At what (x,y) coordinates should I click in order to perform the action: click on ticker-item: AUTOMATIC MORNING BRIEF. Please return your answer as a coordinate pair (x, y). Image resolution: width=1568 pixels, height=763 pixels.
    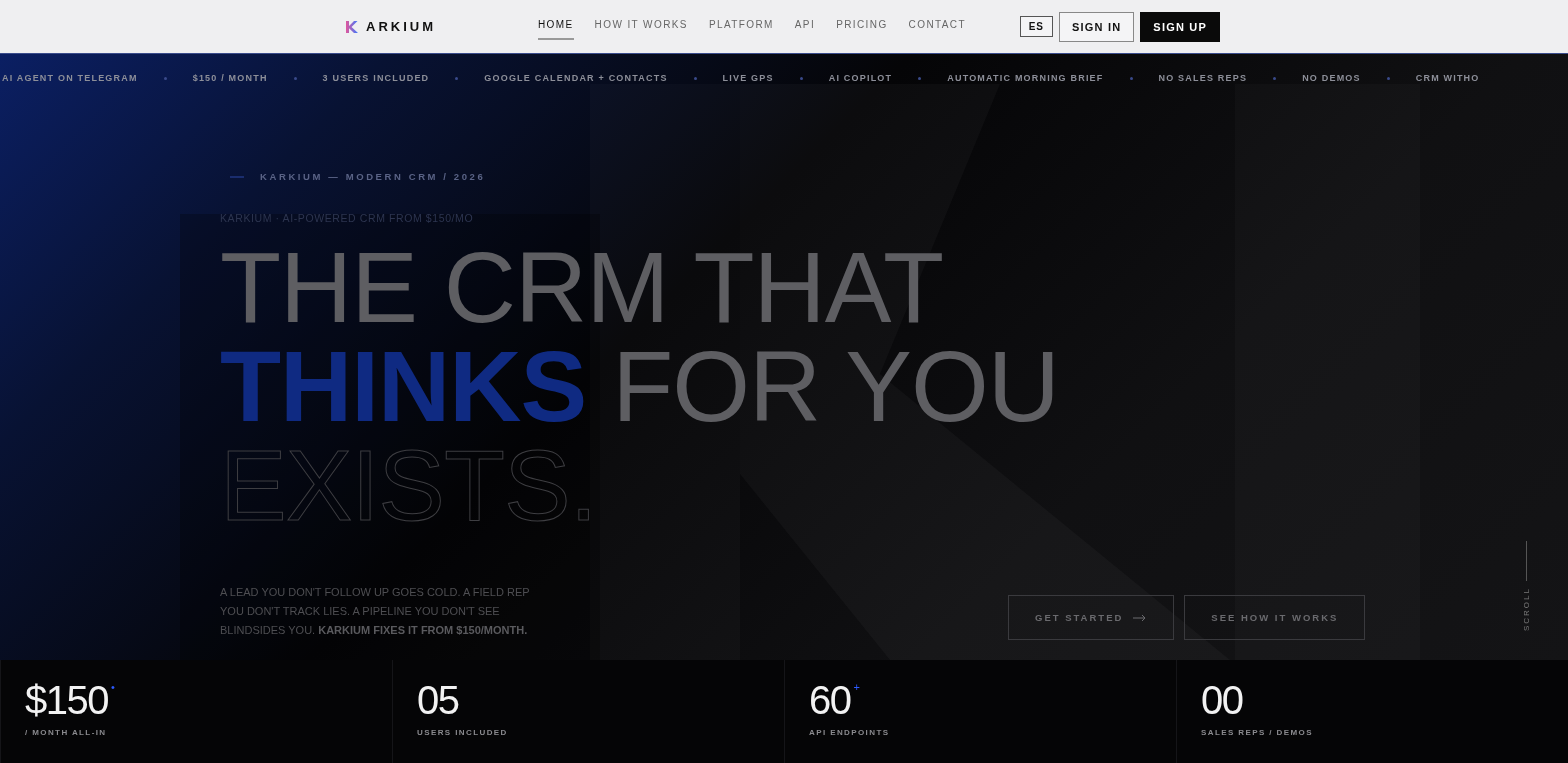
    Looking at the image, I should click on (1025, 78).